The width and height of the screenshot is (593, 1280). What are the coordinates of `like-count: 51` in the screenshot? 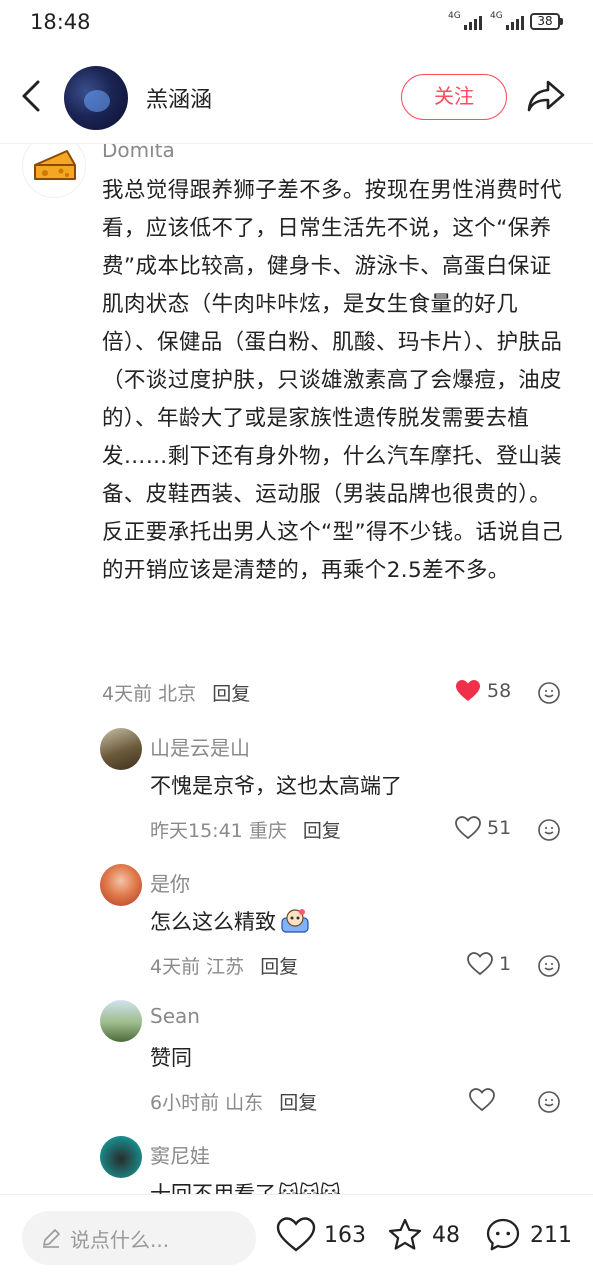 It's located at (499, 828).